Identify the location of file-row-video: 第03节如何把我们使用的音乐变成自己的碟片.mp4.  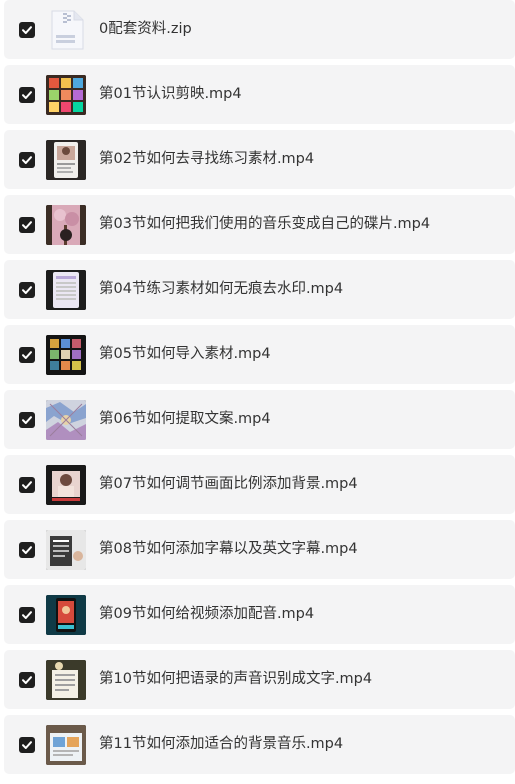
(259, 224).